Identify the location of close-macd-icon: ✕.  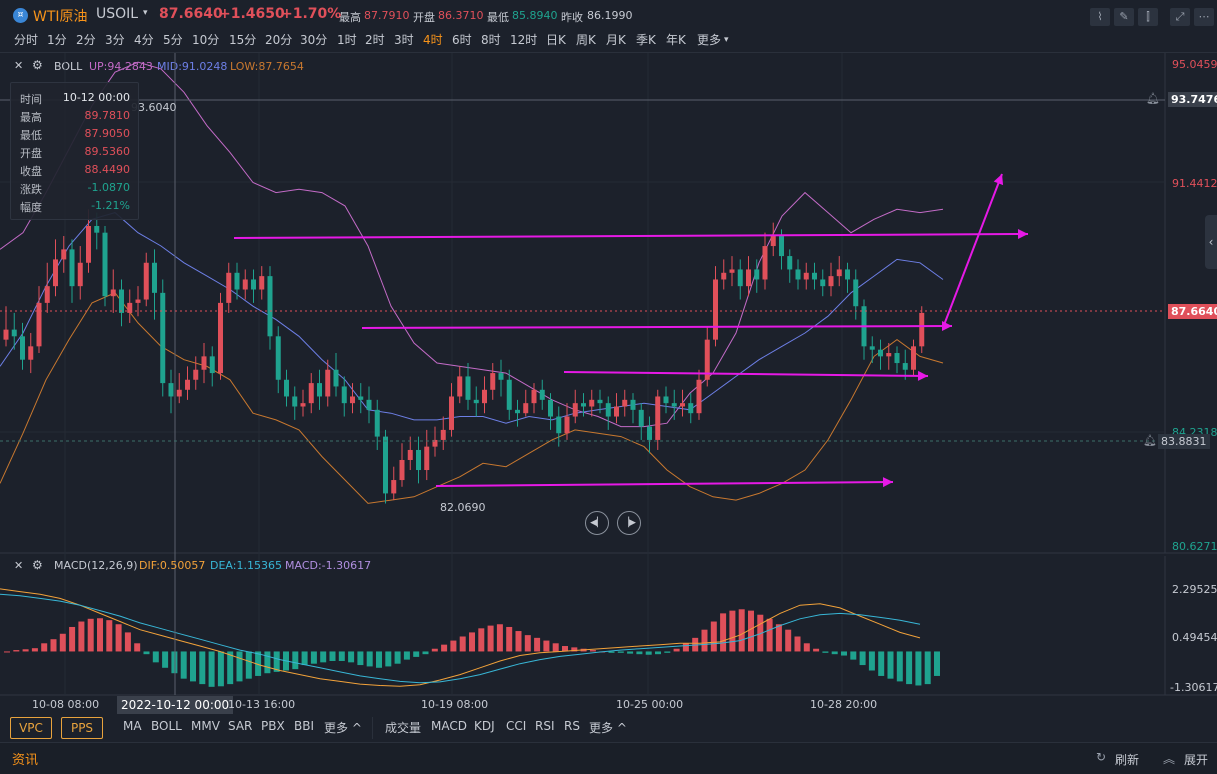
(18, 565).